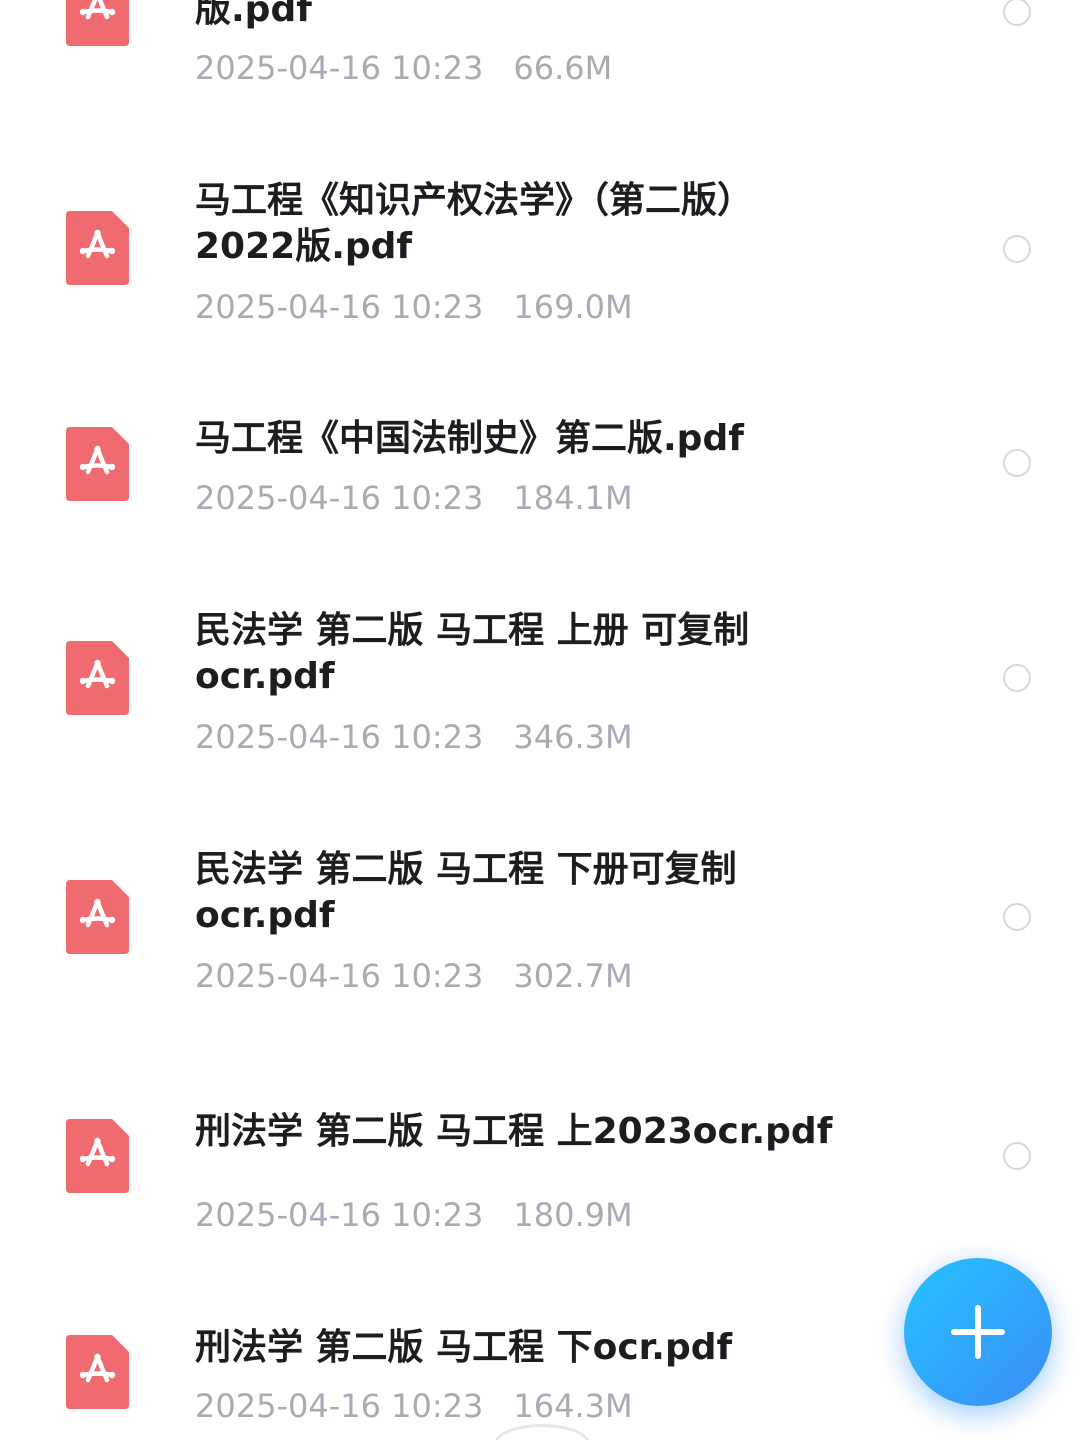 This screenshot has width=1080, height=1440. What do you see at coordinates (573, 307) in the screenshot?
I see `file-size: 169.0M` at bounding box center [573, 307].